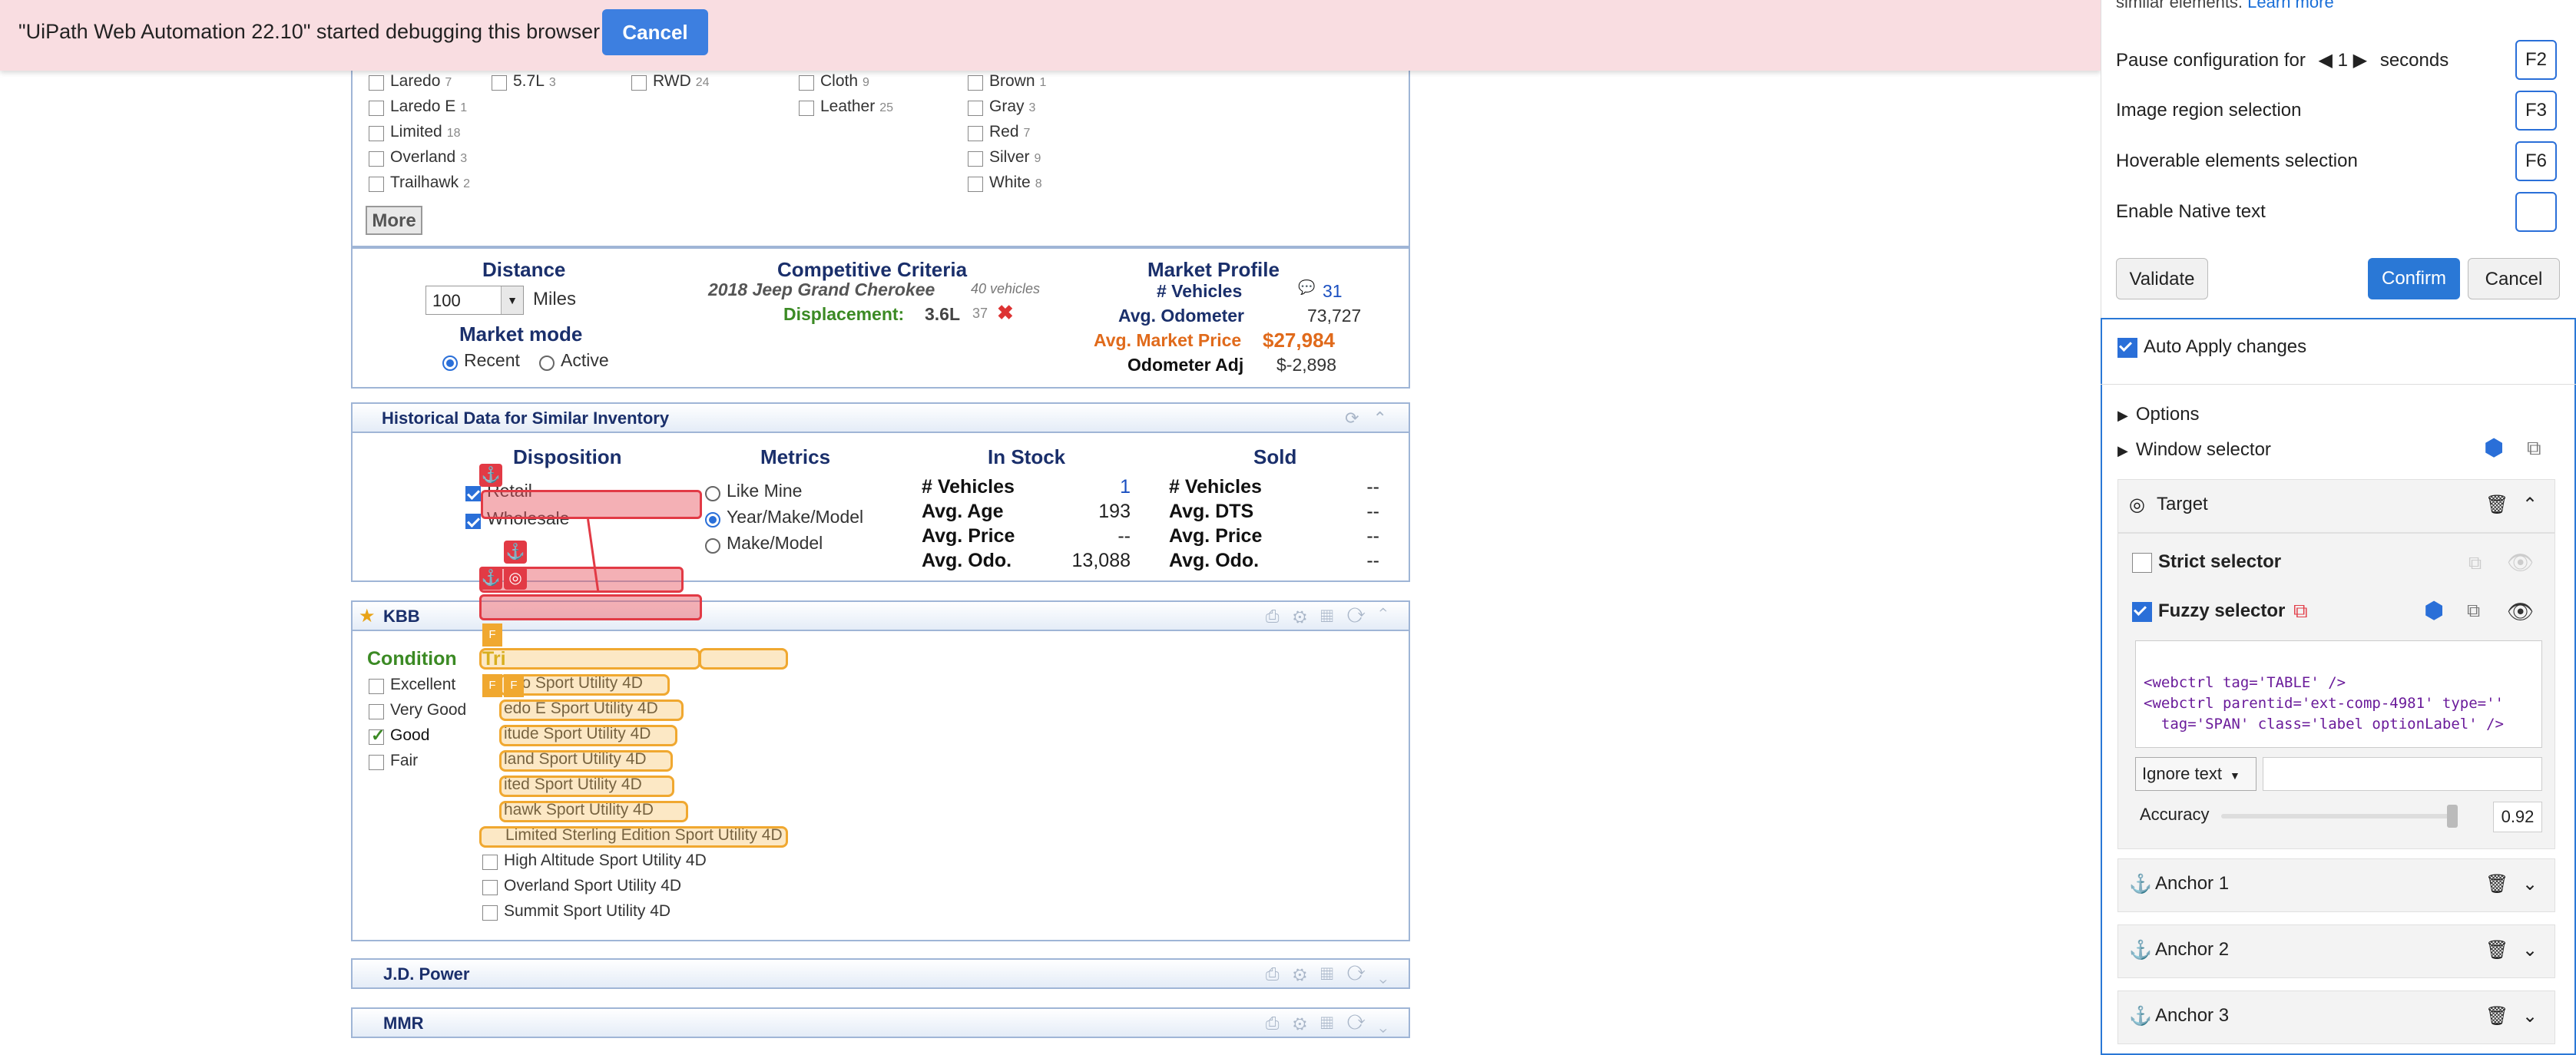  Describe the element at coordinates (2339, 384) in the screenshot. I see `divider` at that location.